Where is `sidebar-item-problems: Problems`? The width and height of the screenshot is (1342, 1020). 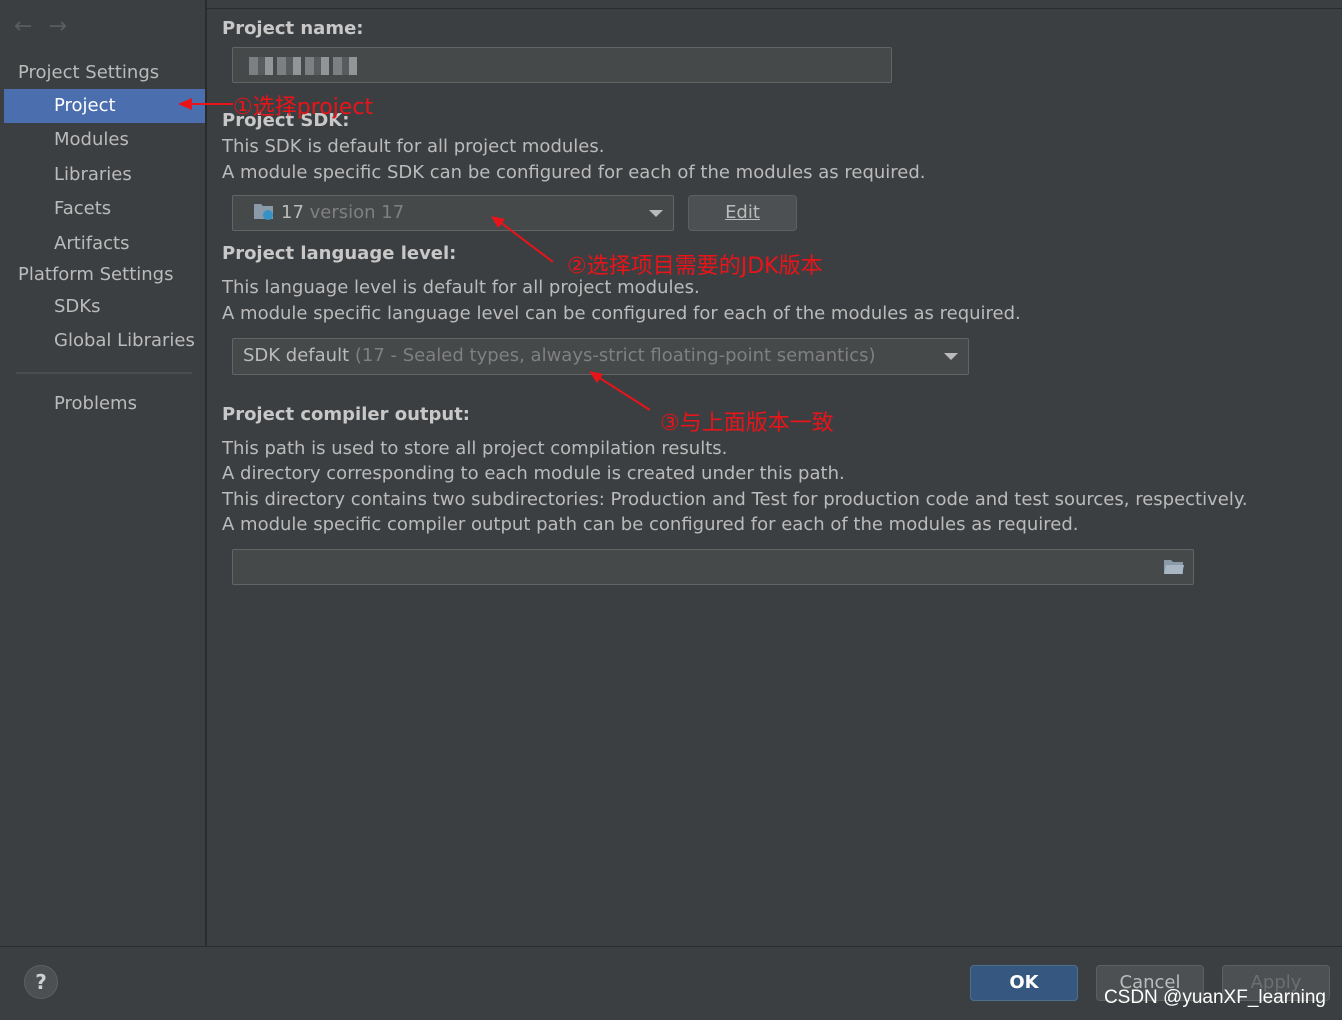
sidebar-item-problems: Problems is located at coordinates (104, 404).